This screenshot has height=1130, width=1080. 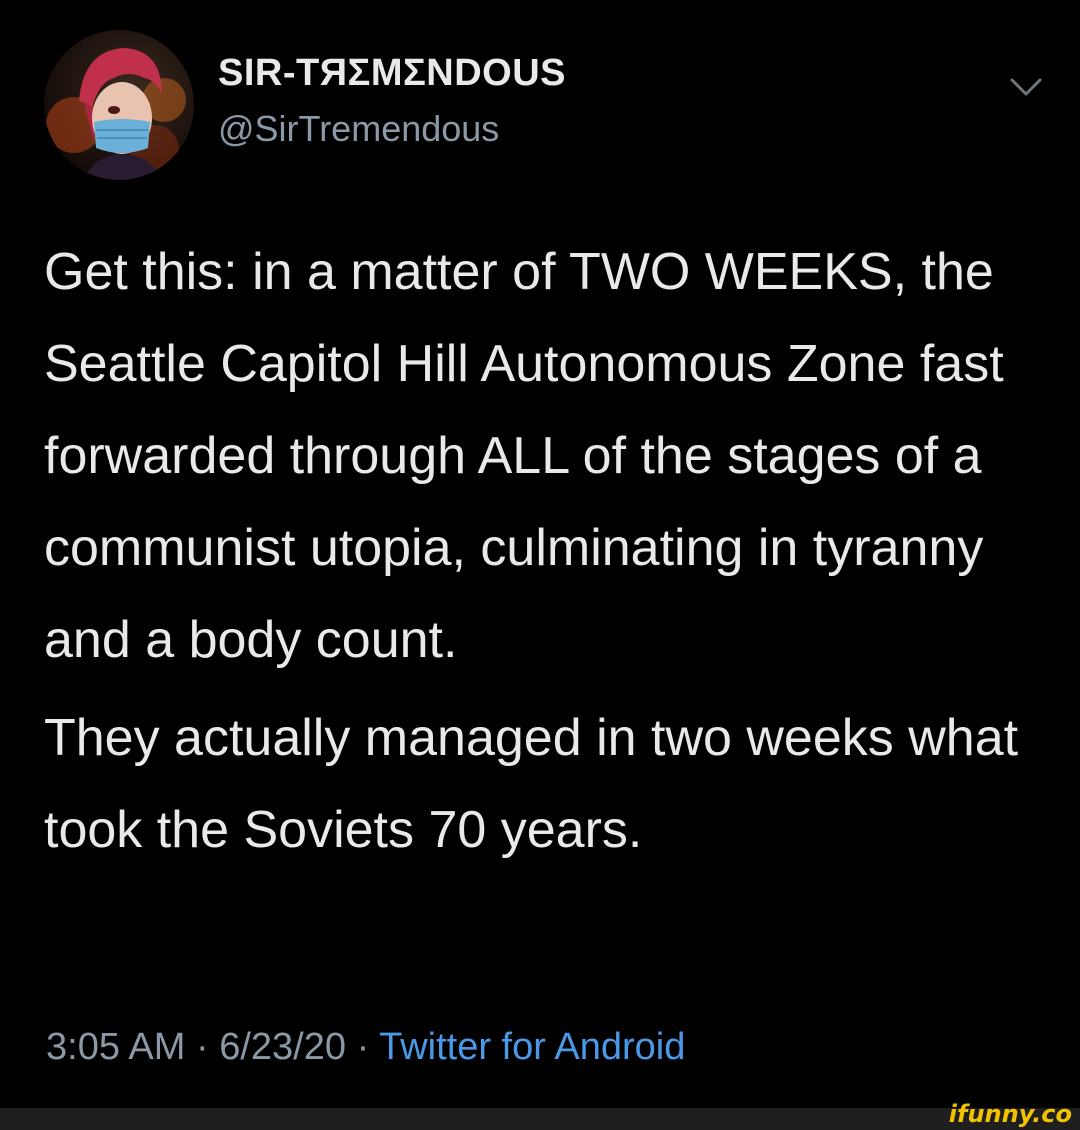 What do you see at coordinates (1010, 1114) in the screenshot?
I see `ifunny-watermark: ifunny.co` at bounding box center [1010, 1114].